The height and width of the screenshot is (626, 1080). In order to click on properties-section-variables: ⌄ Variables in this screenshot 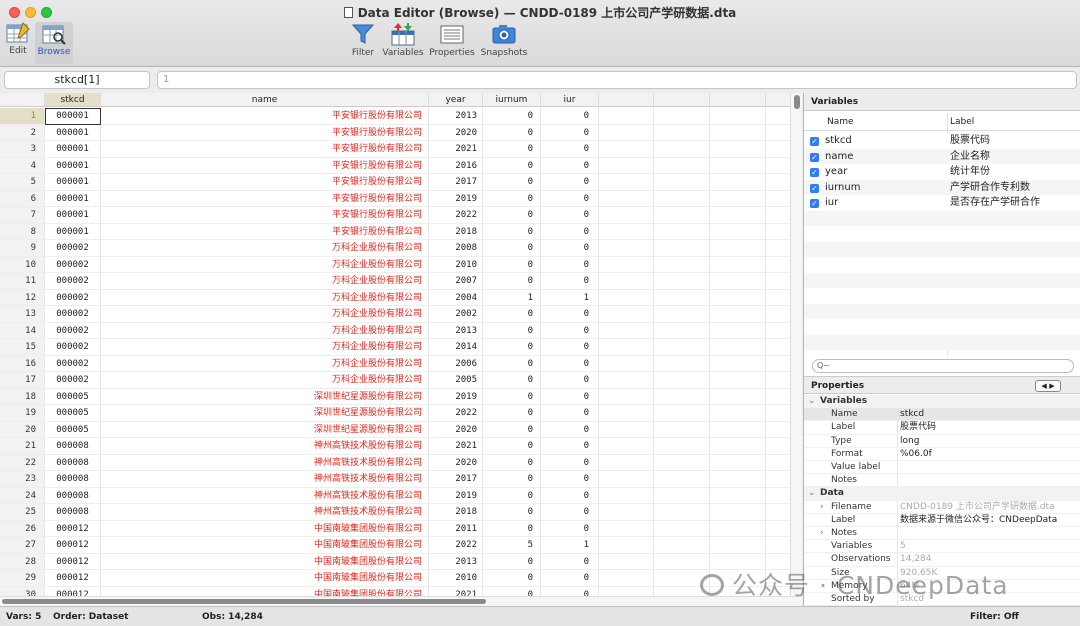, I will do `click(942, 402)`.